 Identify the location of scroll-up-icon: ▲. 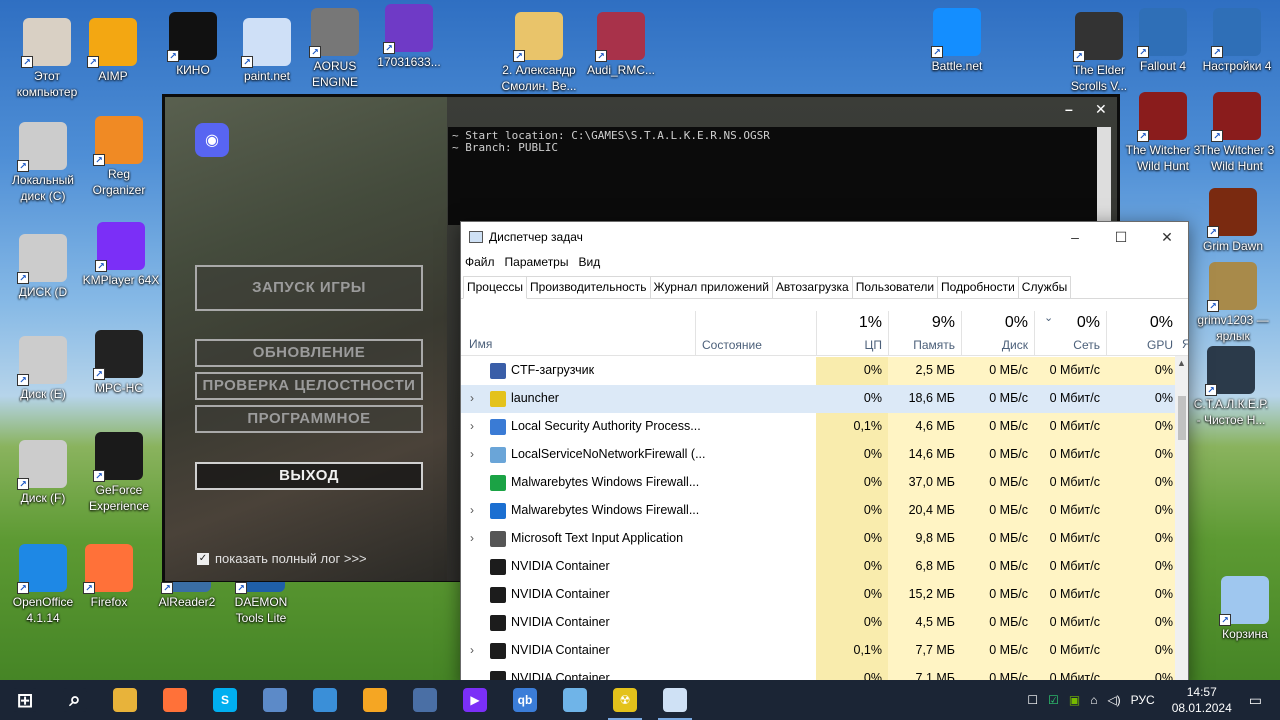
(1181, 363).